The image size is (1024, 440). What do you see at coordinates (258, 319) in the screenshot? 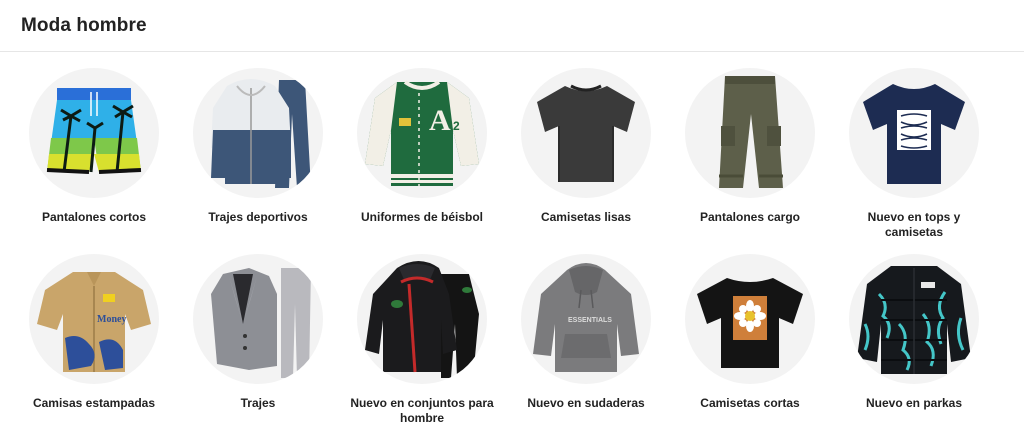
I see `suit-image` at bounding box center [258, 319].